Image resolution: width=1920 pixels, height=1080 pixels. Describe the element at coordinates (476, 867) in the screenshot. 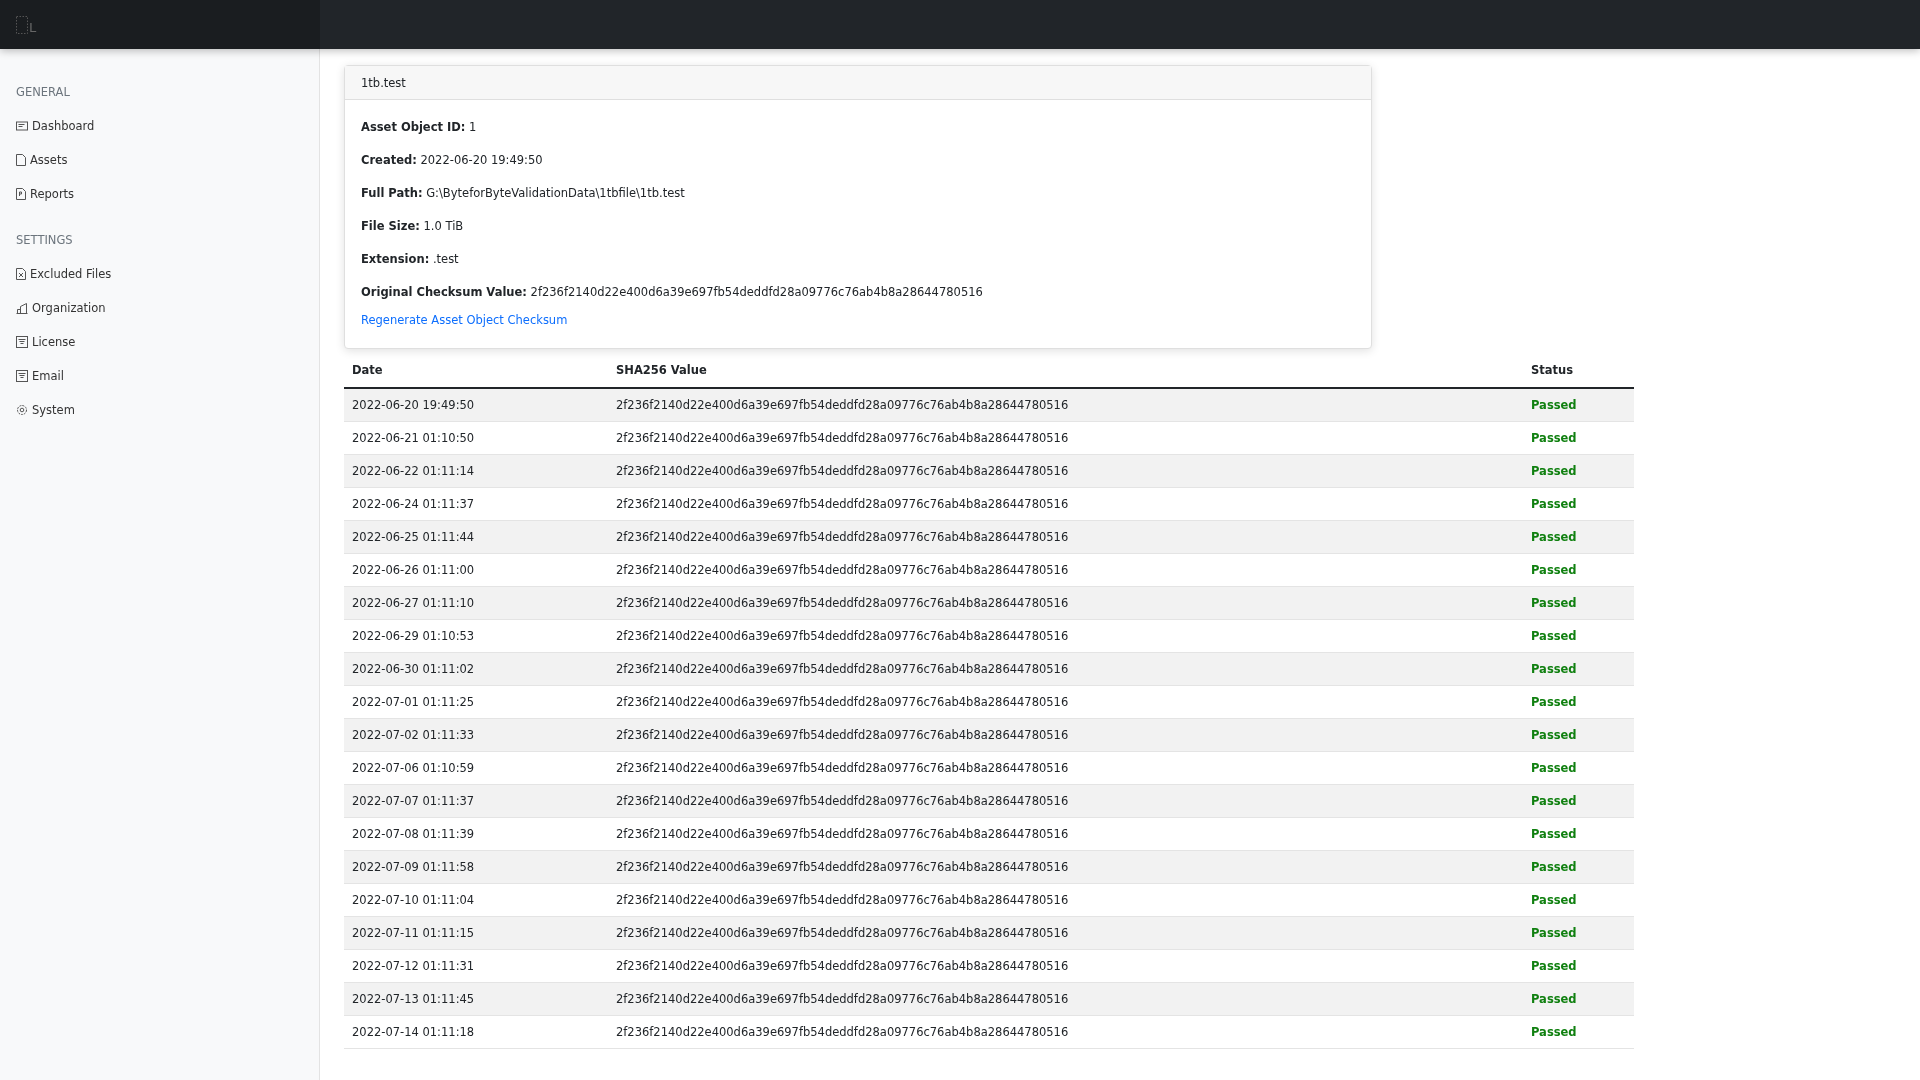

I see `date-cell: 2022-07-09 01:11:58` at that location.